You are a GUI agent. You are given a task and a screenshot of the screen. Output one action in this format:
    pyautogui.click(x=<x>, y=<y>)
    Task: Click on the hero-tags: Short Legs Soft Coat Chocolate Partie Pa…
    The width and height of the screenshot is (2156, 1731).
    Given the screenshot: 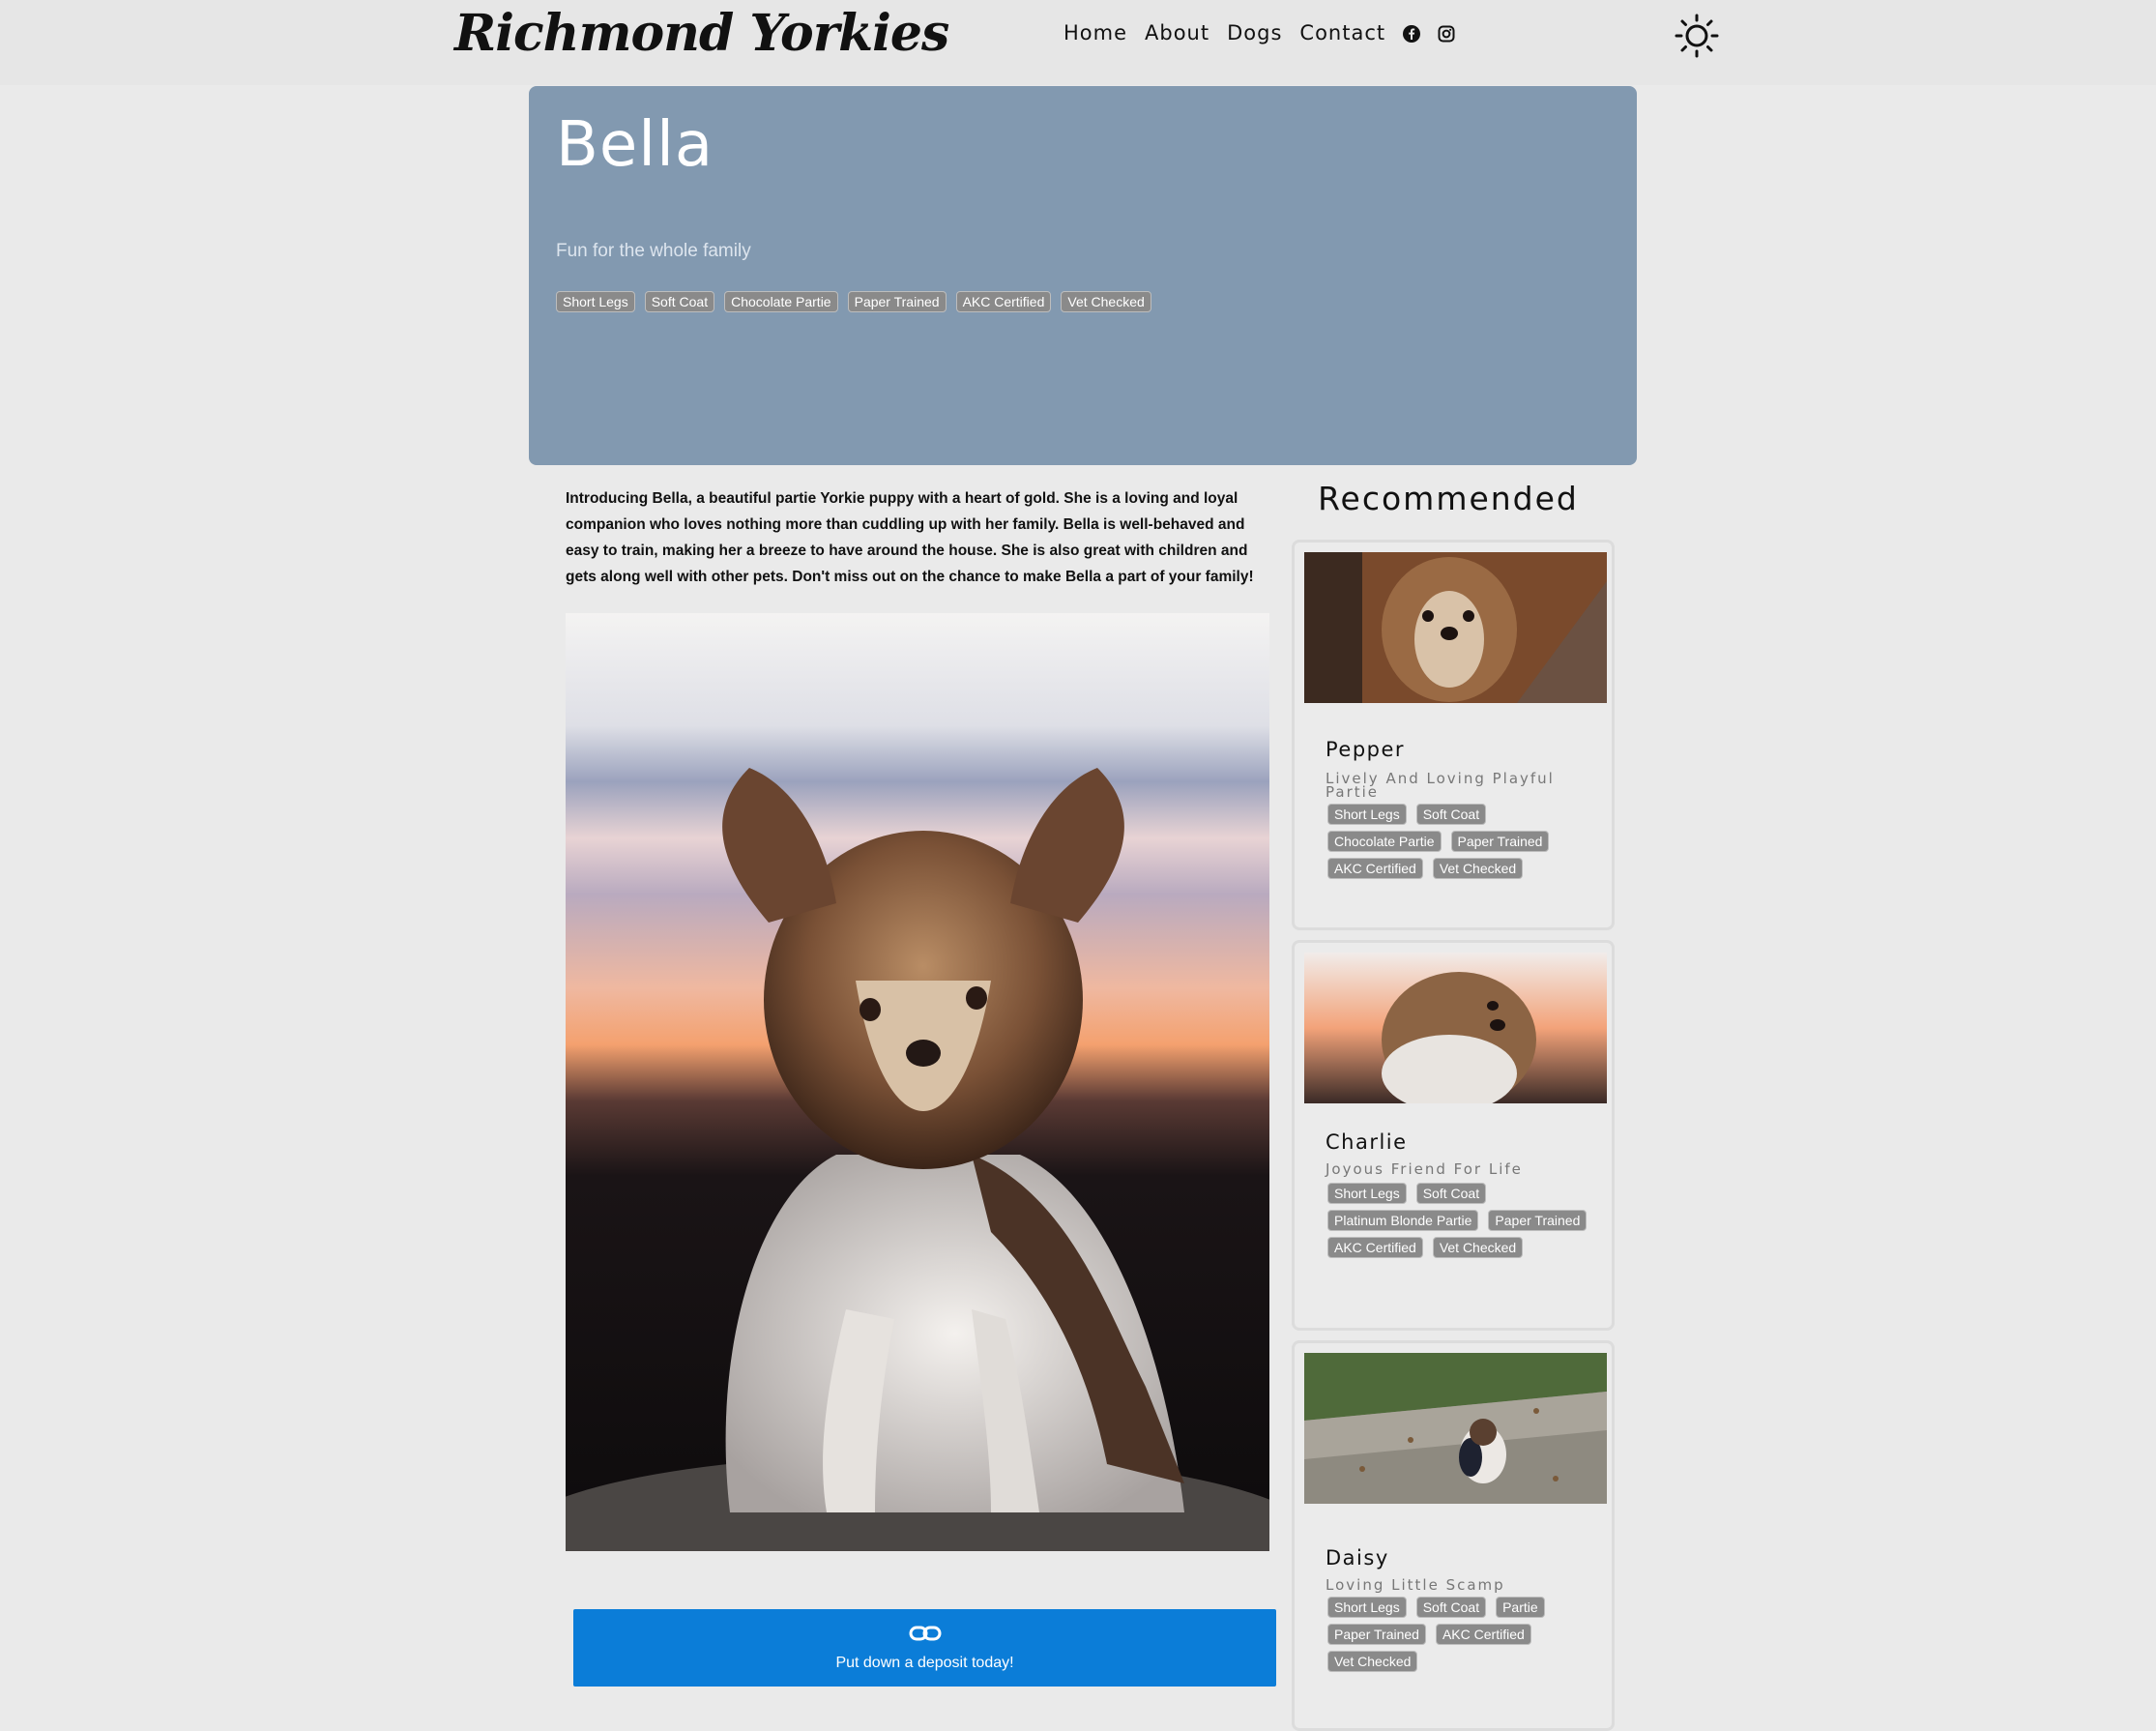 What is the action you would take?
    pyautogui.click(x=853, y=301)
    